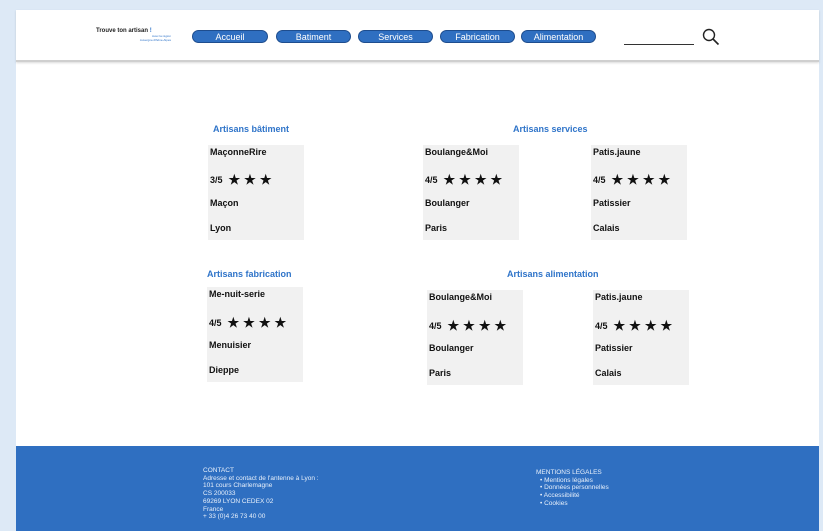 The image size is (823, 531). I want to click on section-title-fabrication: Artisans fabrication, so click(249, 274).